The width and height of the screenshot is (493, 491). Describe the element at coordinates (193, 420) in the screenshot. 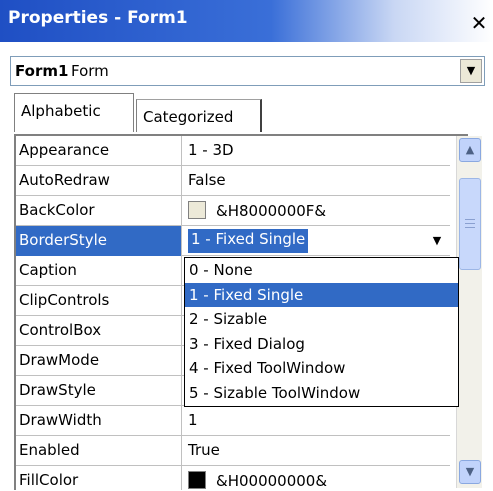

I see `property-value: 1` at that location.